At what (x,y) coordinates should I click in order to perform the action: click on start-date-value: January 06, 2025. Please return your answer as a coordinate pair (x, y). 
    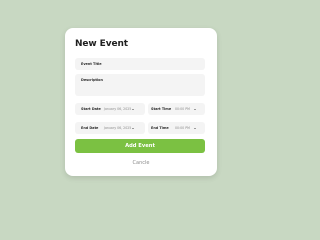
    Looking at the image, I should click on (118, 109).